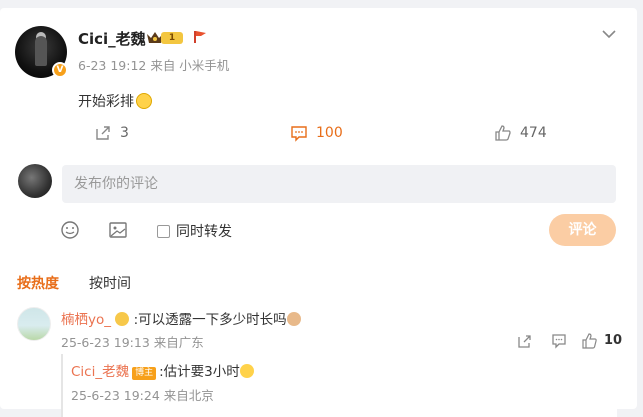  Describe the element at coordinates (144, 101) in the screenshot. I see `pray-emoji-icon` at that location.